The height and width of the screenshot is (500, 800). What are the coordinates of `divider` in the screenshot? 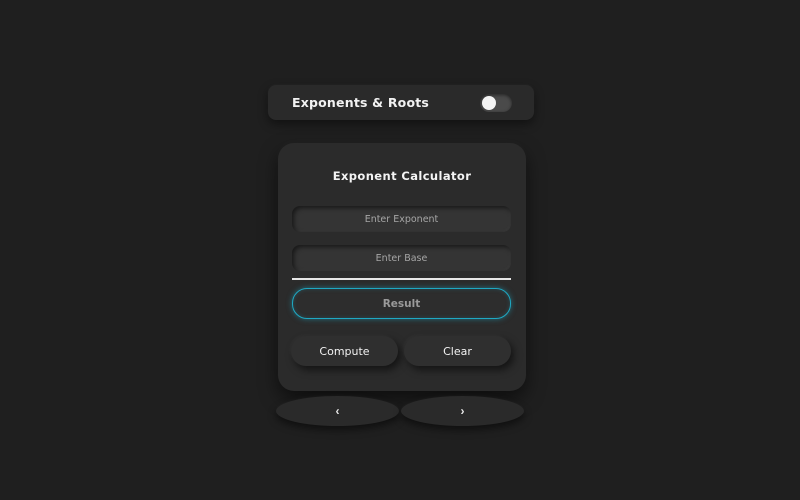 It's located at (401, 279).